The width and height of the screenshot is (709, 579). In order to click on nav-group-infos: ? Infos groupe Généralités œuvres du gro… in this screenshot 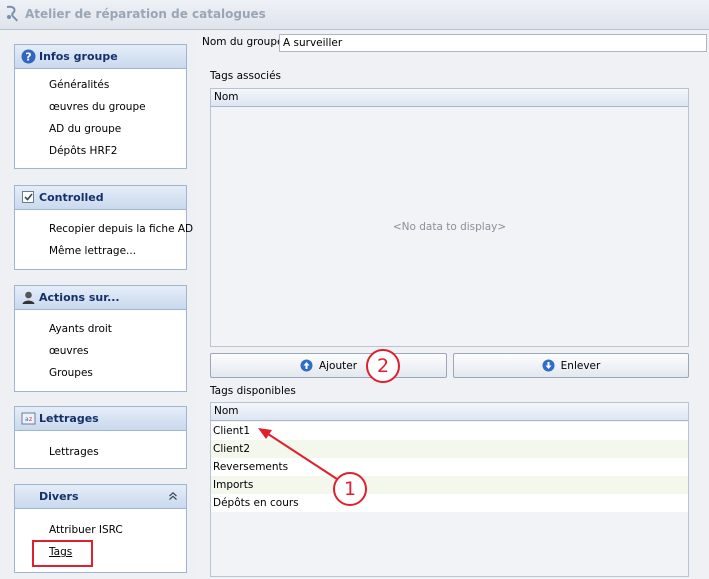, I will do `click(100, 106)`.